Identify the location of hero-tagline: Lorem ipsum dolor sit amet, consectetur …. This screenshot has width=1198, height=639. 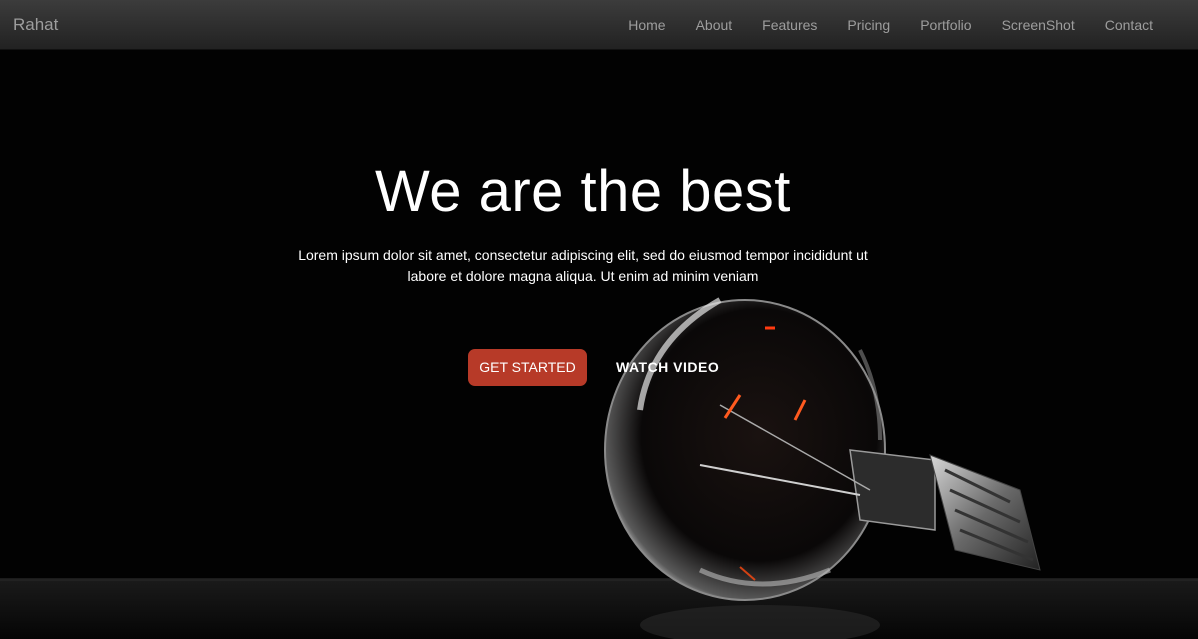
(583, 265).